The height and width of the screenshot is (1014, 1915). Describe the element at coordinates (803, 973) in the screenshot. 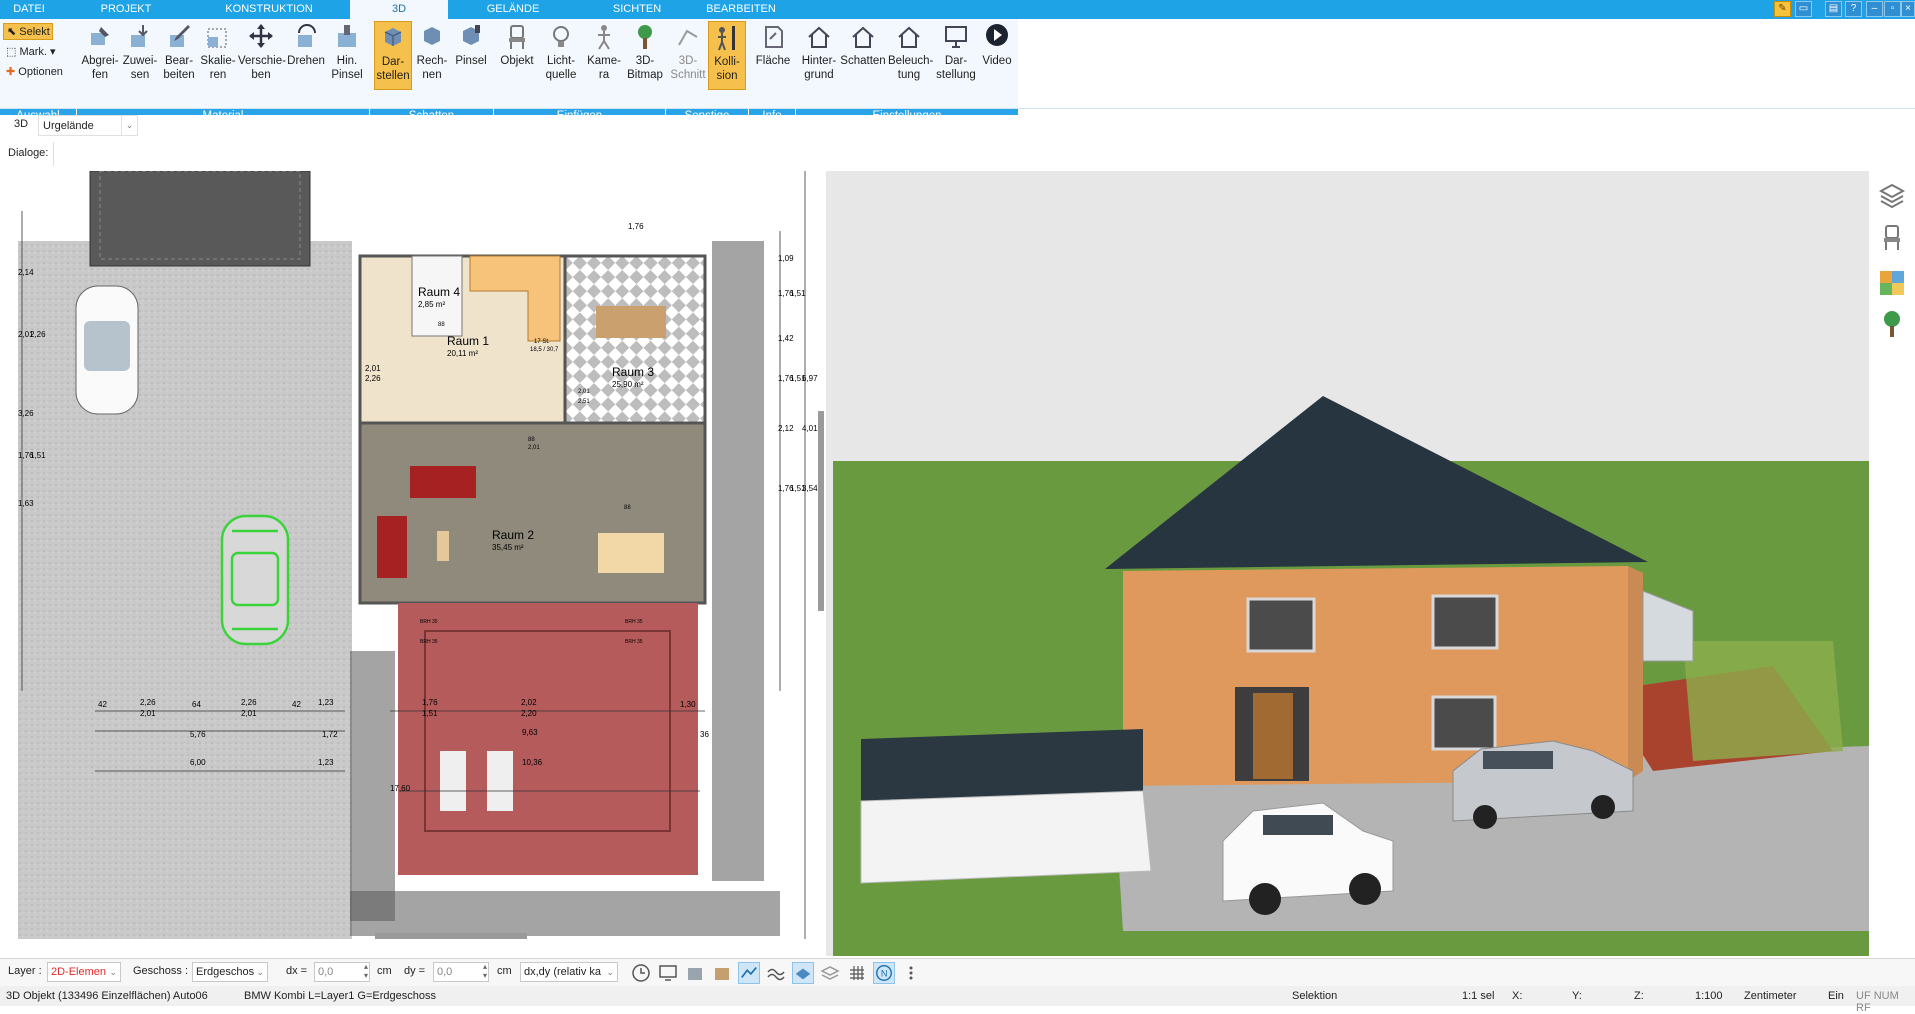

I see `surface-icon` at that location.